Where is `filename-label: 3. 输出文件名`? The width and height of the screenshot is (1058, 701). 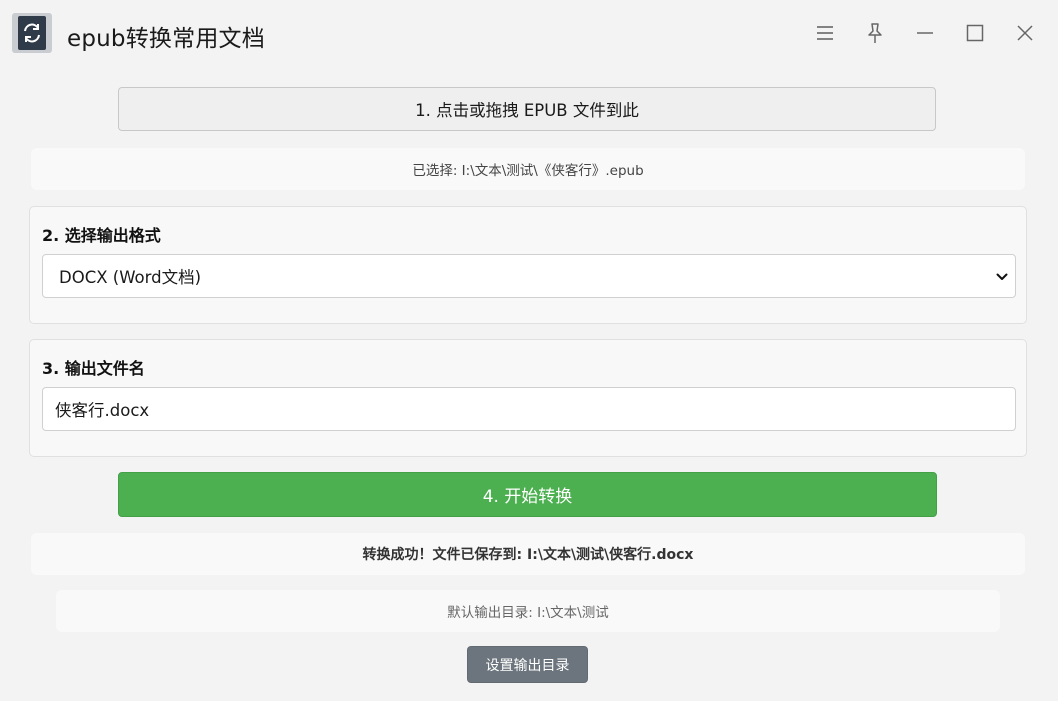
filename-label: 3. 输出文件名 is located at coordinates (93, 368).